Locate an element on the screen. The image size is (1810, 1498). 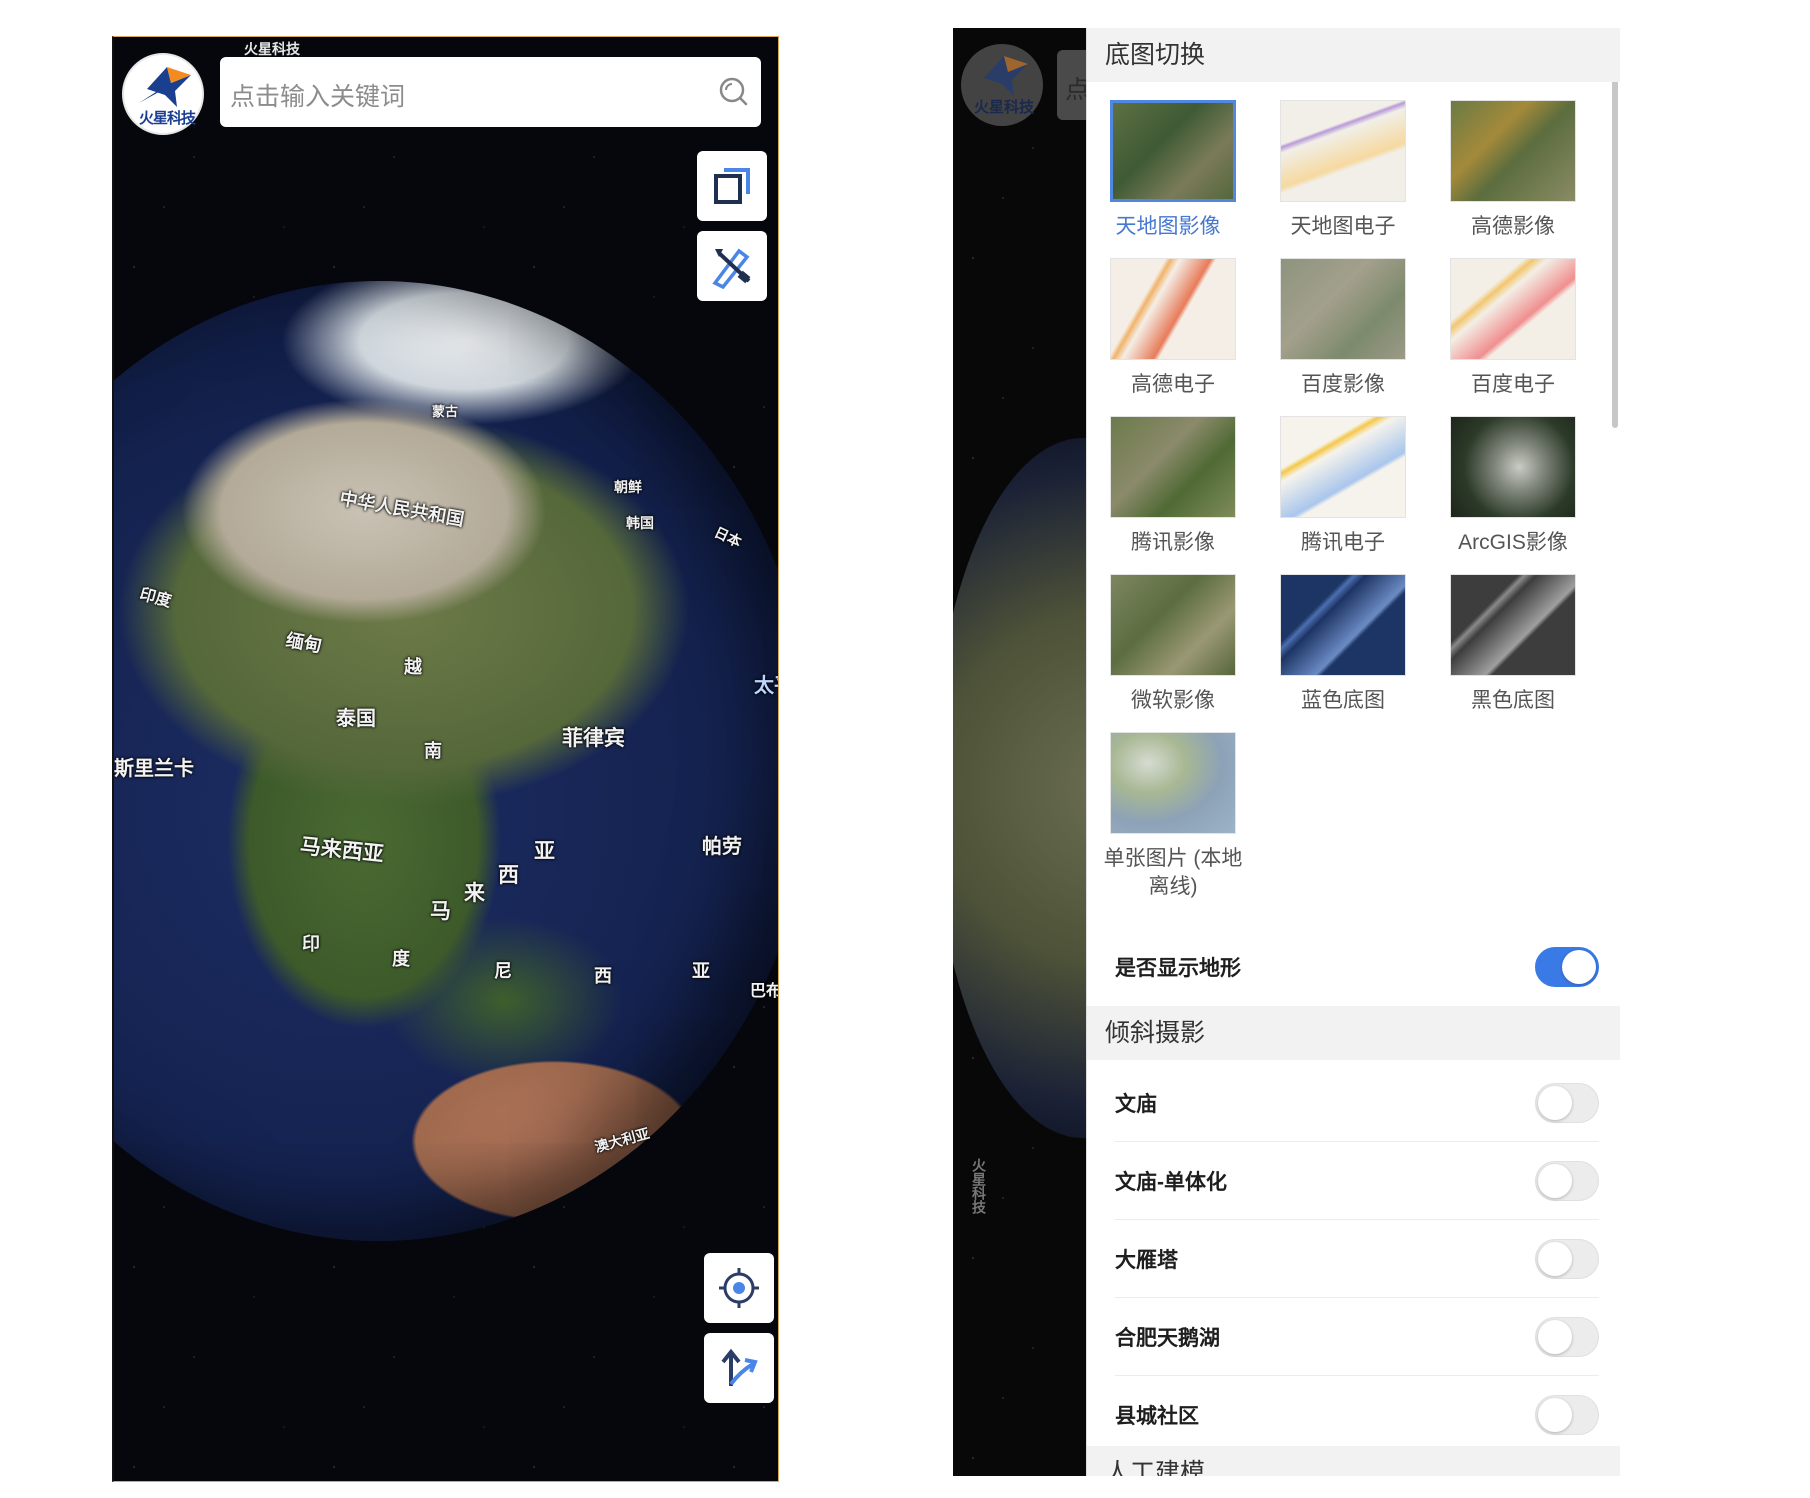
basemap-thumb-tianditu-vector is located at coordinates (1343, 151).